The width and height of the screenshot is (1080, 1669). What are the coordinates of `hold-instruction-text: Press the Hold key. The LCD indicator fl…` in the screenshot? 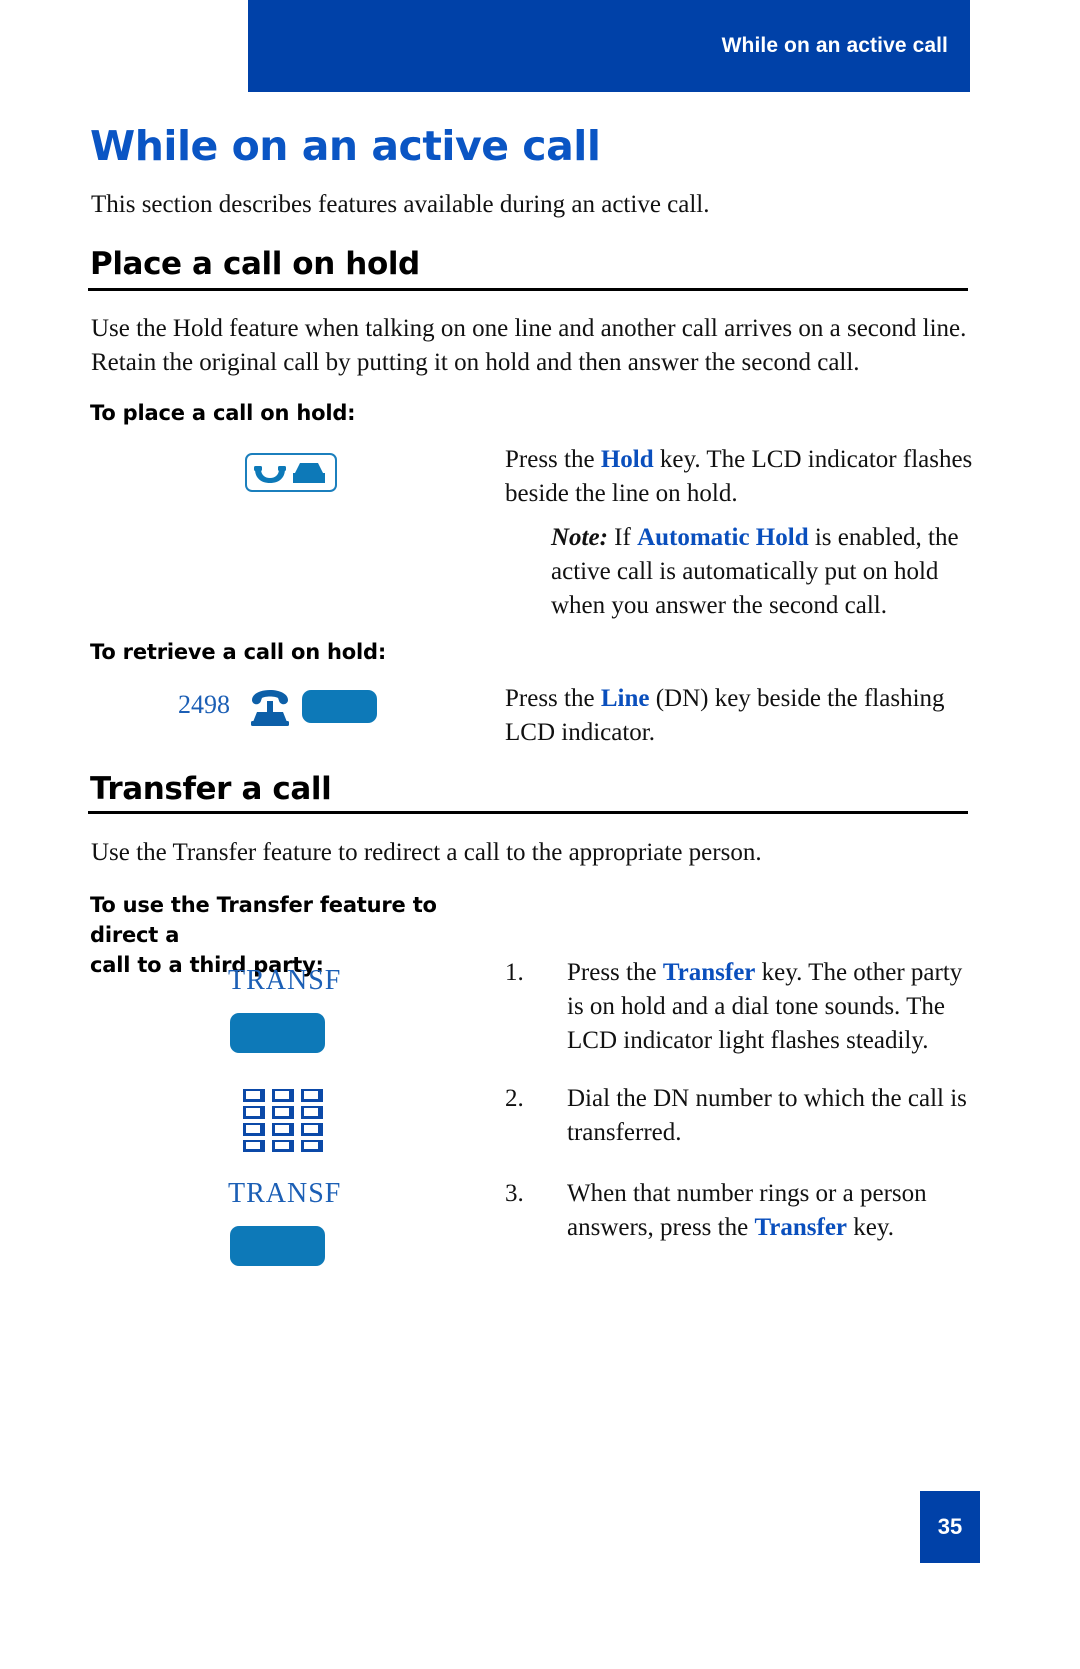 It's located at (740, 477).